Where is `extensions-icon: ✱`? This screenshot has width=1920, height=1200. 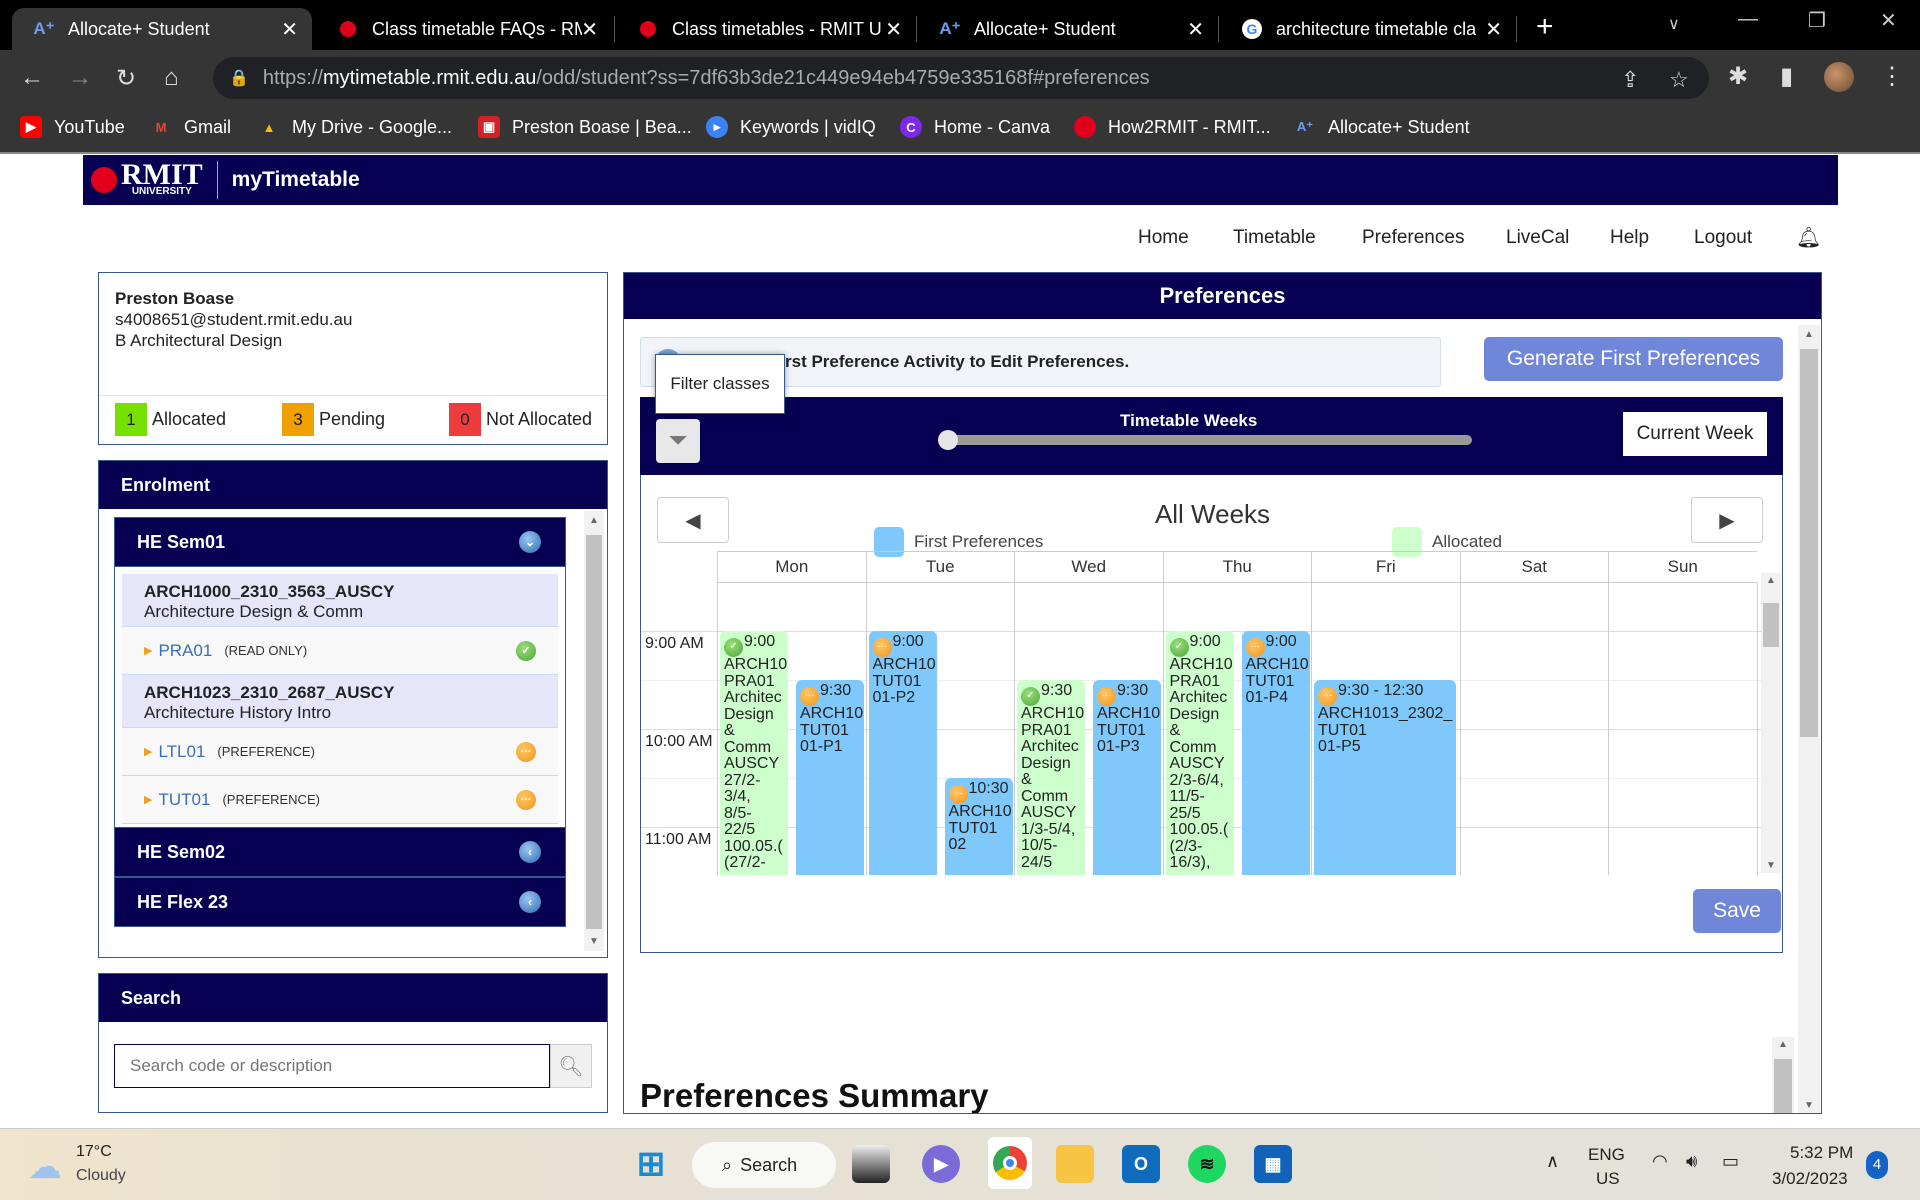 extensions-icon: ✱ is located at coordinates (1738, 76).